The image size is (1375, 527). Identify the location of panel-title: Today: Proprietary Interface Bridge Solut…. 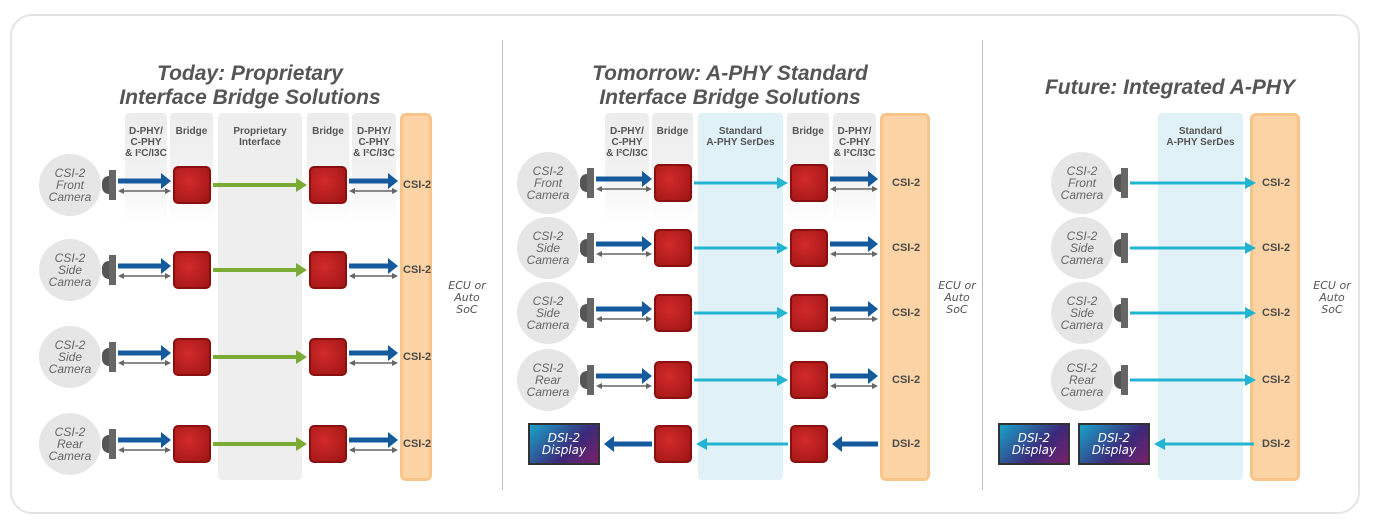
(250, 86).